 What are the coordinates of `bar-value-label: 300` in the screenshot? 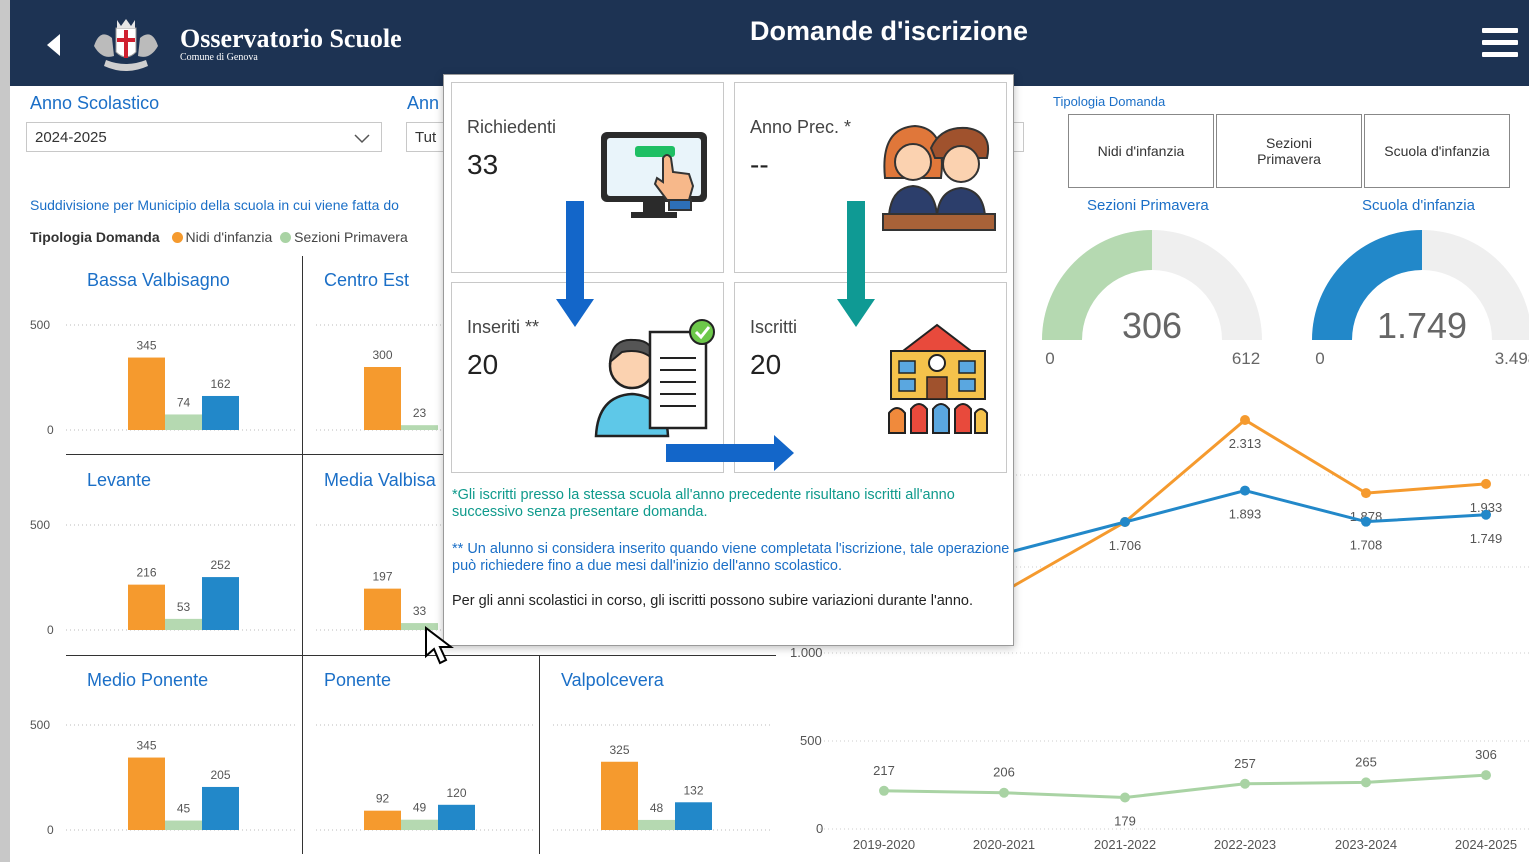 It's located at (382, 355).